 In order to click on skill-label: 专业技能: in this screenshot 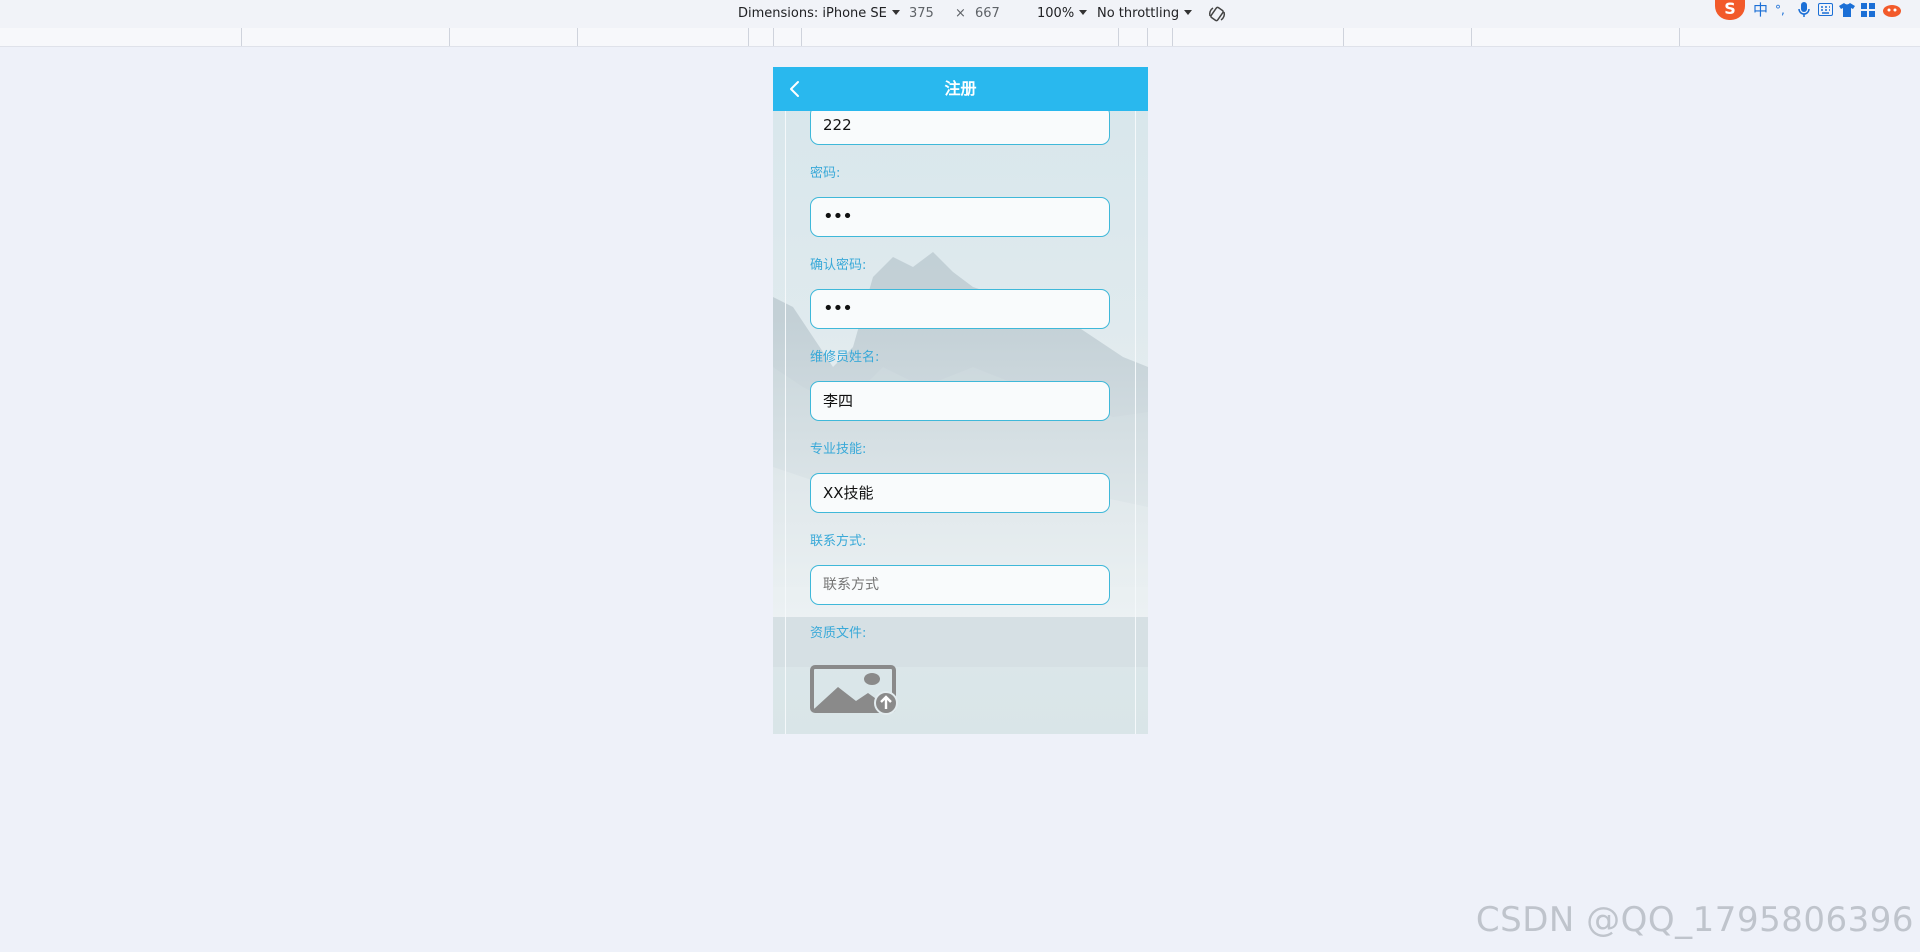, I will do `click(838, 449)`.